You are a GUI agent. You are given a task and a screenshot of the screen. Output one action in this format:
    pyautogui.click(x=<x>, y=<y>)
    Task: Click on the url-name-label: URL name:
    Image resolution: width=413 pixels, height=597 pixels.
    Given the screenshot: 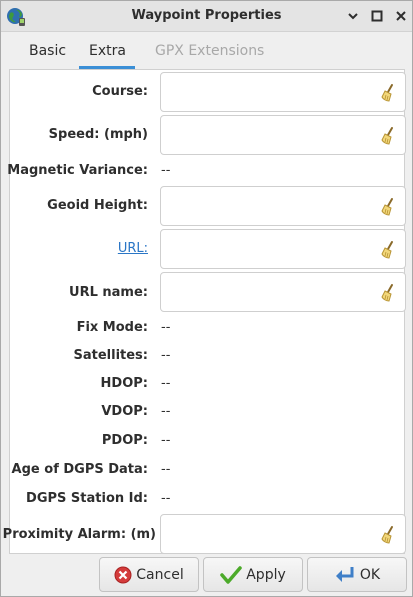 What is the action you would take?
    pyautogui.click(x=108, y=292)
    